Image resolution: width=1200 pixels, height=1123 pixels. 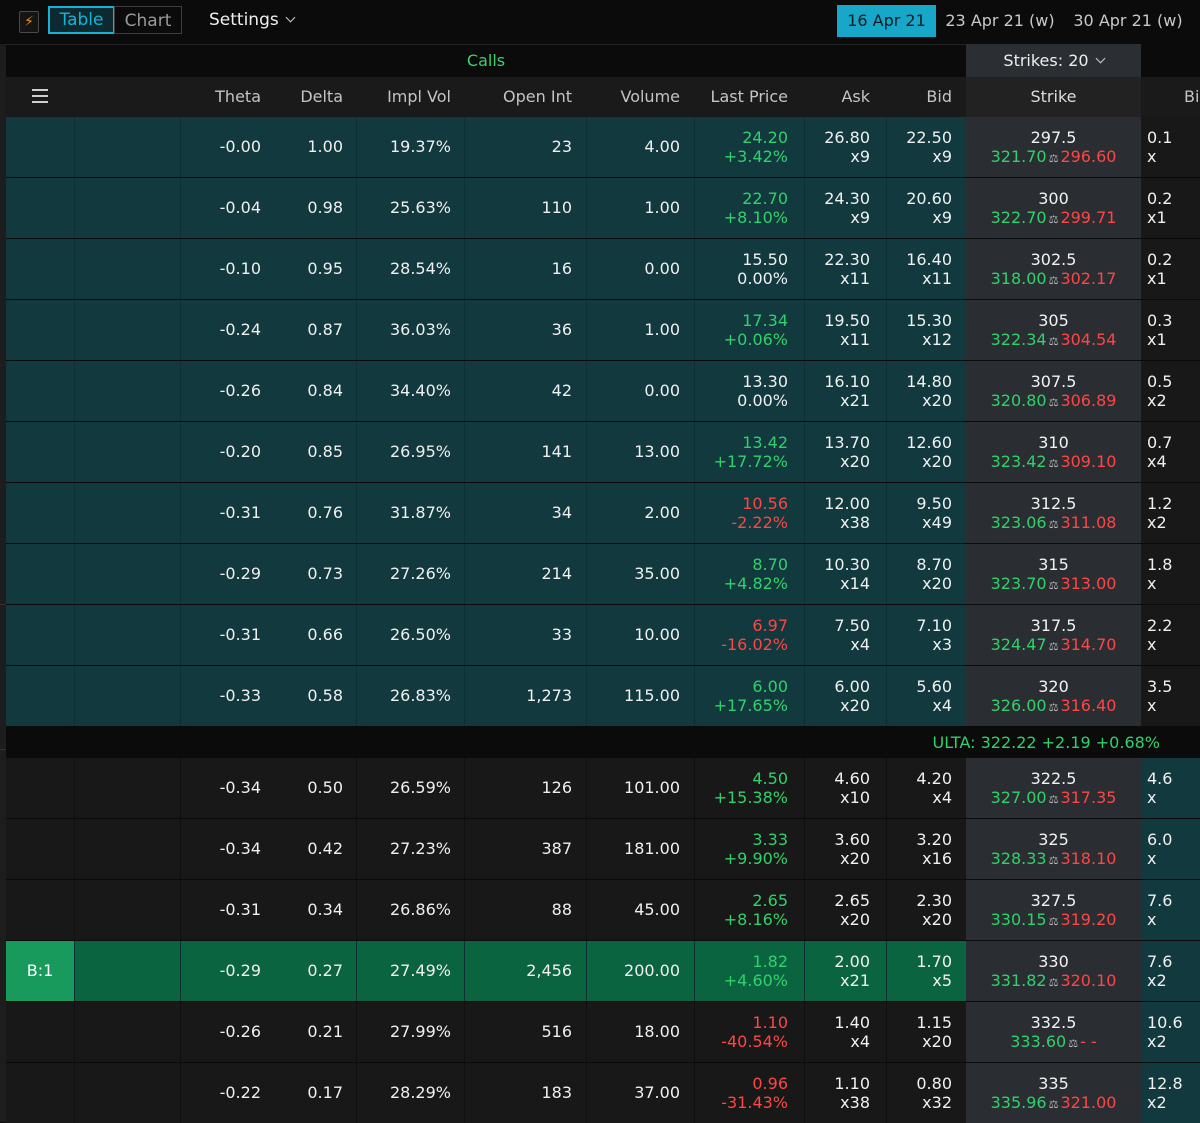 I want to click on col-strike: Strike, so click(x=1053, y=97).